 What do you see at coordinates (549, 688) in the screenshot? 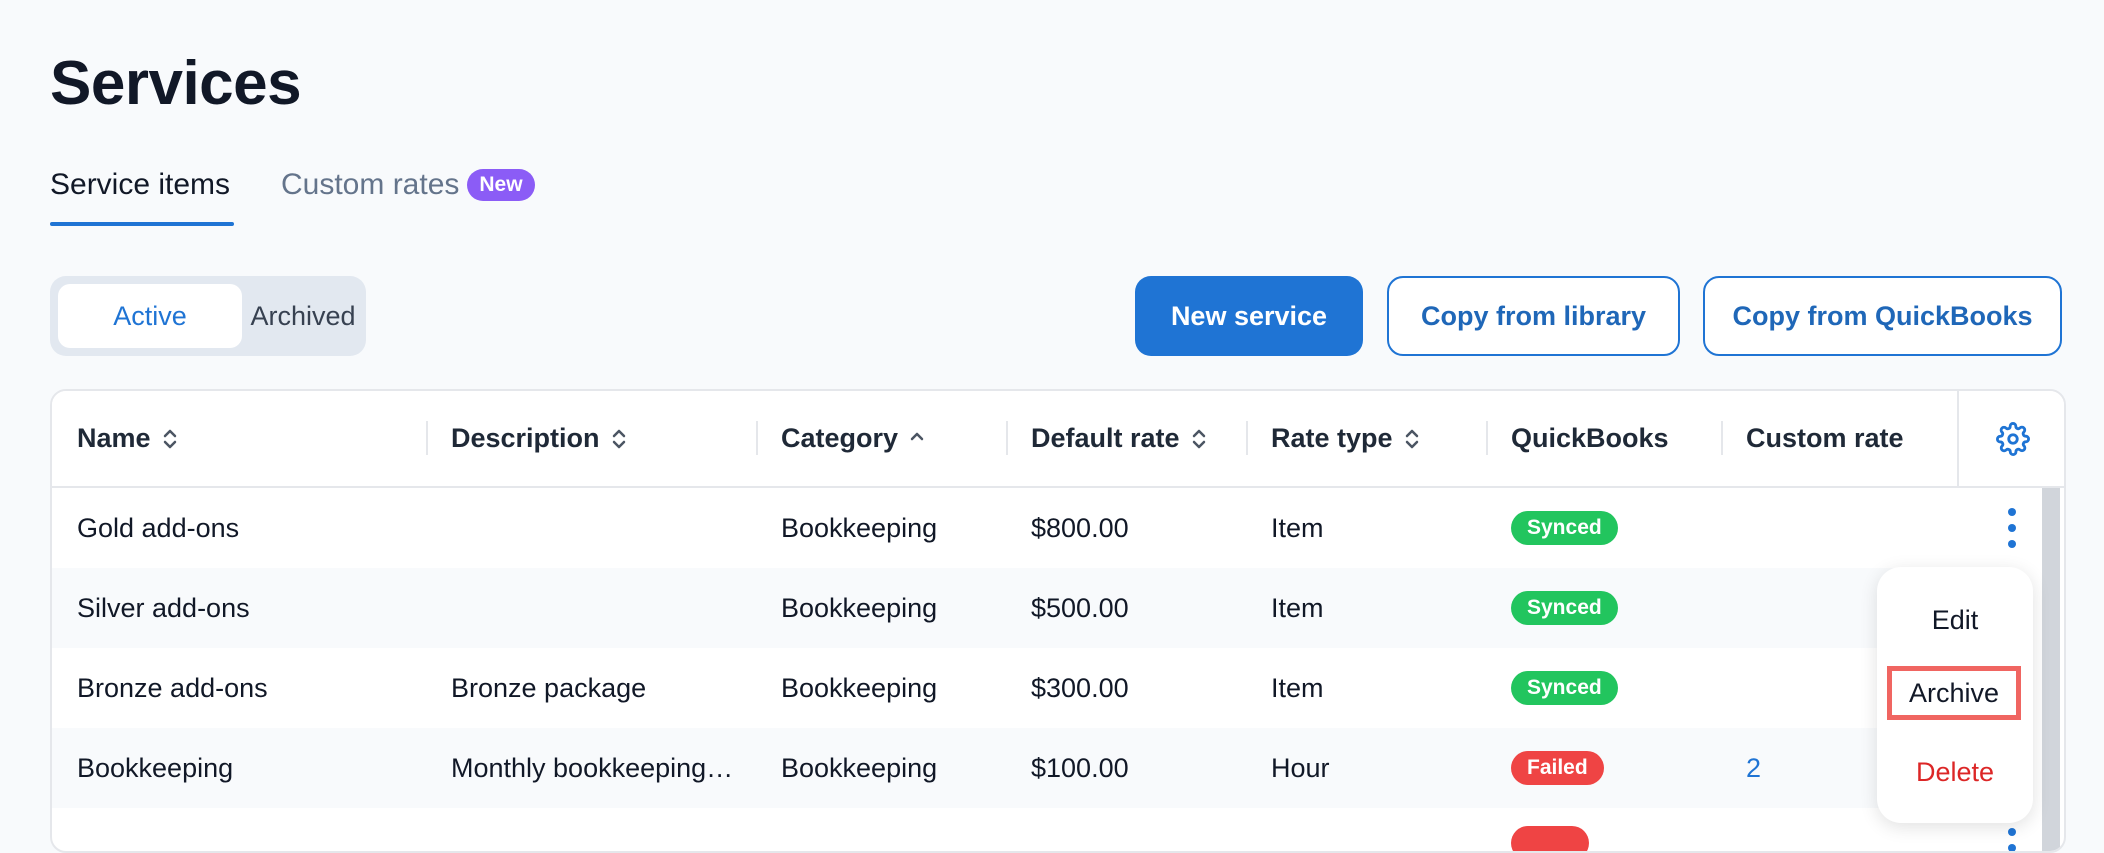
I see `cell-description: Bronze package` at bounding box center [549, 688].